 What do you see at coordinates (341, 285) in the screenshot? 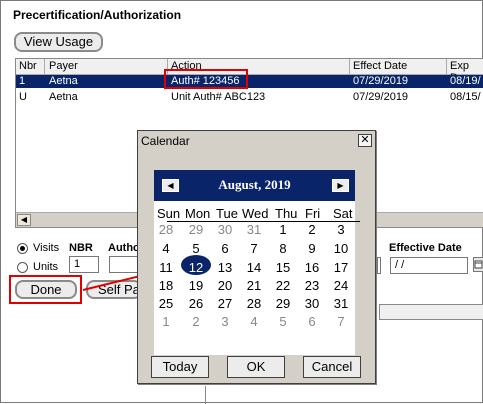
I see `calendar-day: 24` at bounding box center [341, 285].